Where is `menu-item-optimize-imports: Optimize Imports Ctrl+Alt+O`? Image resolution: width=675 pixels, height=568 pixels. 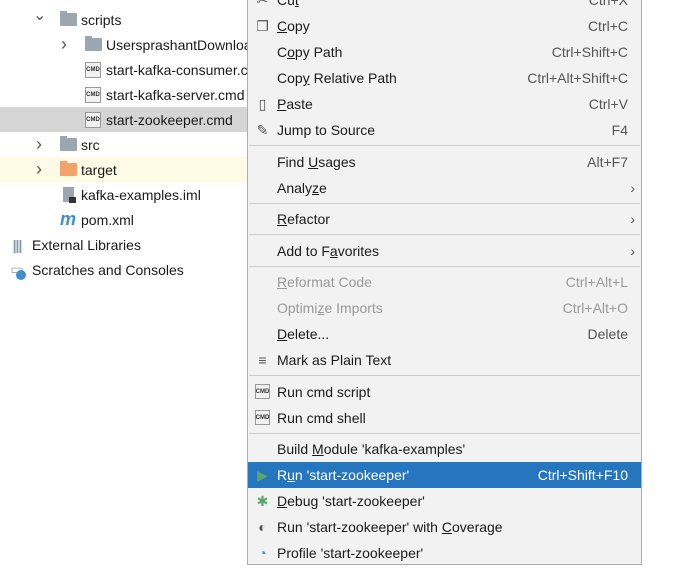
menu-item-optimize-imports: Optimize Imports Ctrl+Alt+O is located at coordinates (444, 308).